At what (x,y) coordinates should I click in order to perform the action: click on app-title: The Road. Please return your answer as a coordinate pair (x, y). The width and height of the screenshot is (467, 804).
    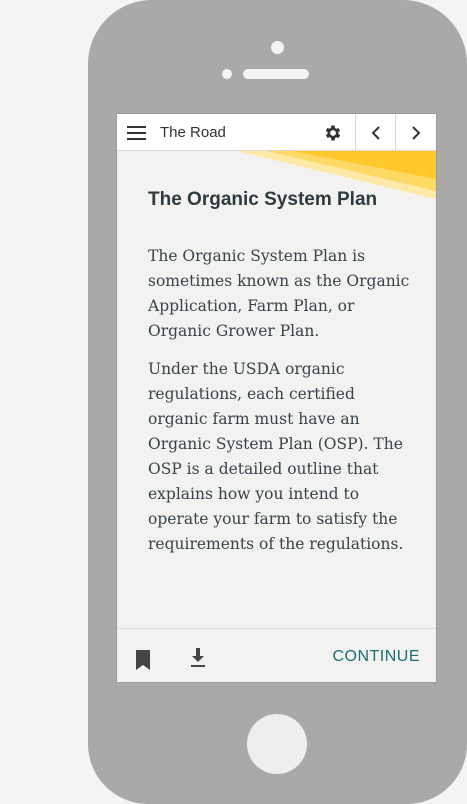
    Looking at the image, I should click on (193, 132).